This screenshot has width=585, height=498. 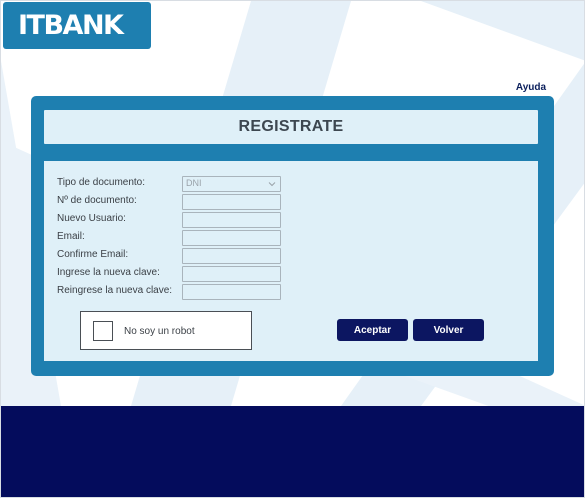 I want to click on captcha-checkbox, so click(x=103, y=331).